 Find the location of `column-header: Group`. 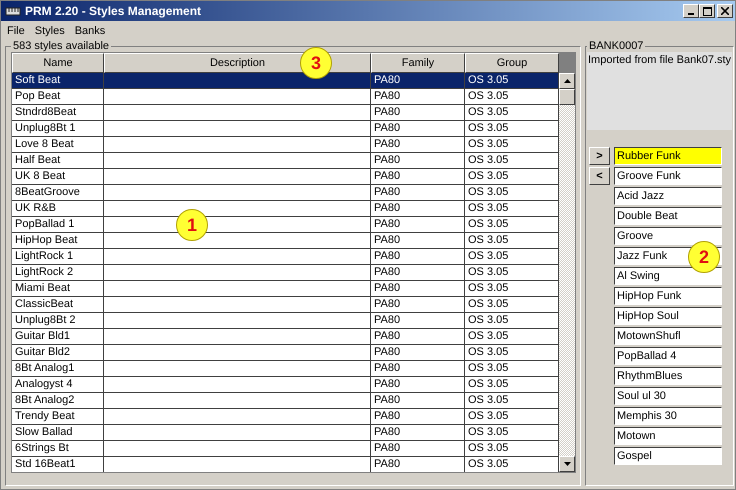

column-header: Group is located at coordinates (512, 63).